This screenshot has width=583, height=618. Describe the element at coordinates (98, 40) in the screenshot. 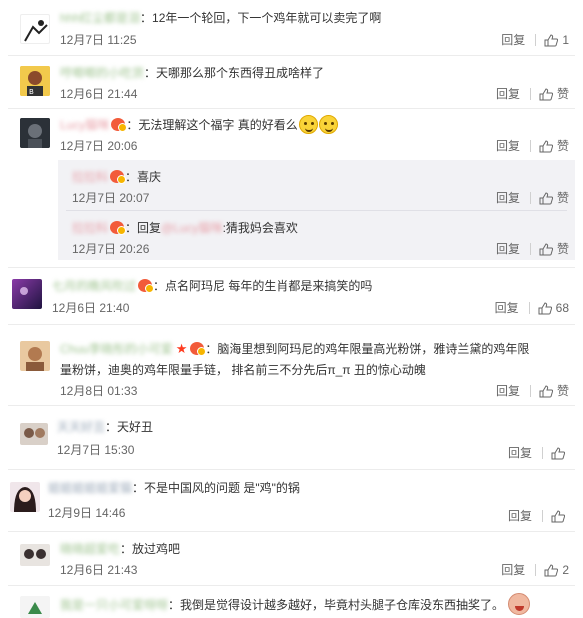

I see `comment-time: 12月7日 11:25` at that location.